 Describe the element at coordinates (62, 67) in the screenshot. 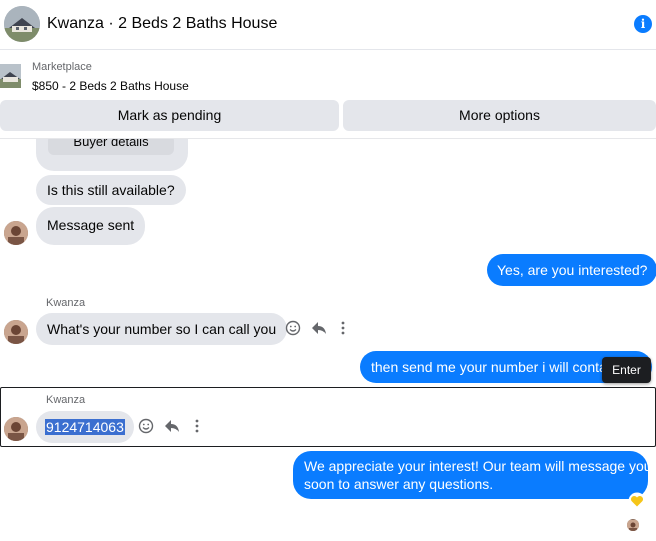

I see `listing-source: Marketplace` at that location.